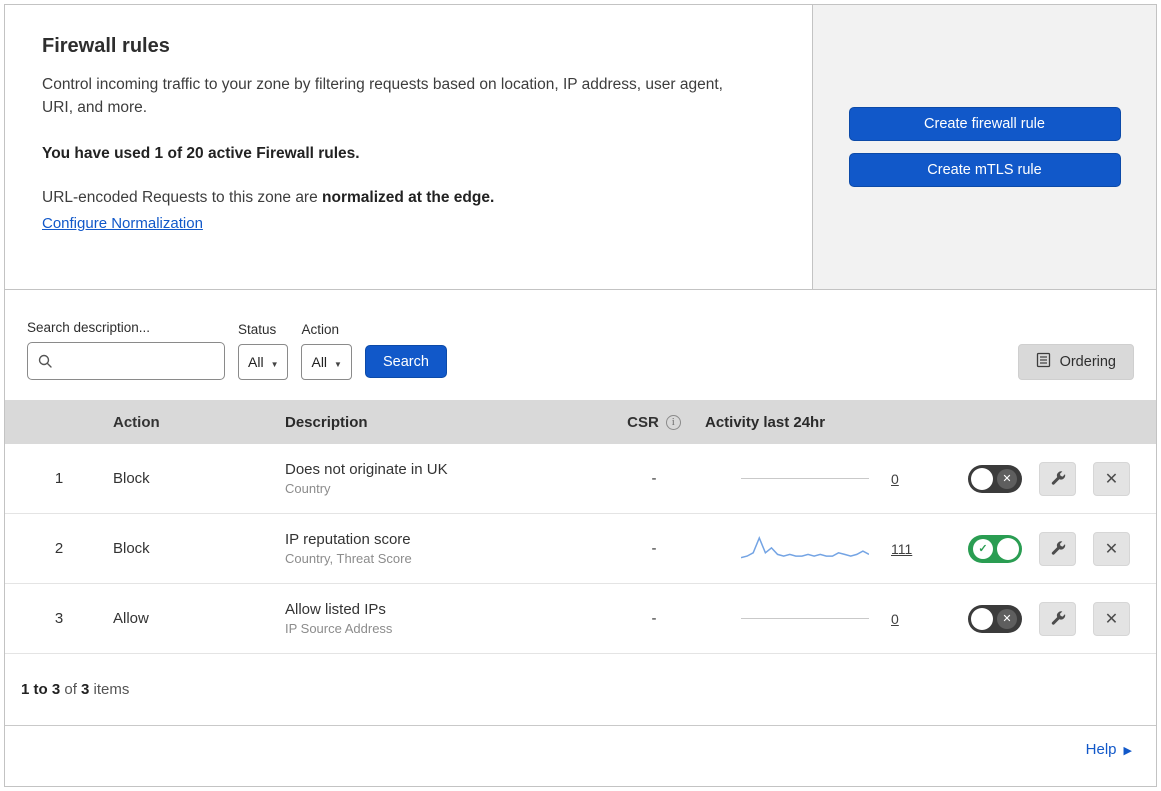 The width and height of the screenshot is (1161, 791). Describe the element at coordinates (109, 689) in the screenshot. I see `items-suffix: items` at that location.